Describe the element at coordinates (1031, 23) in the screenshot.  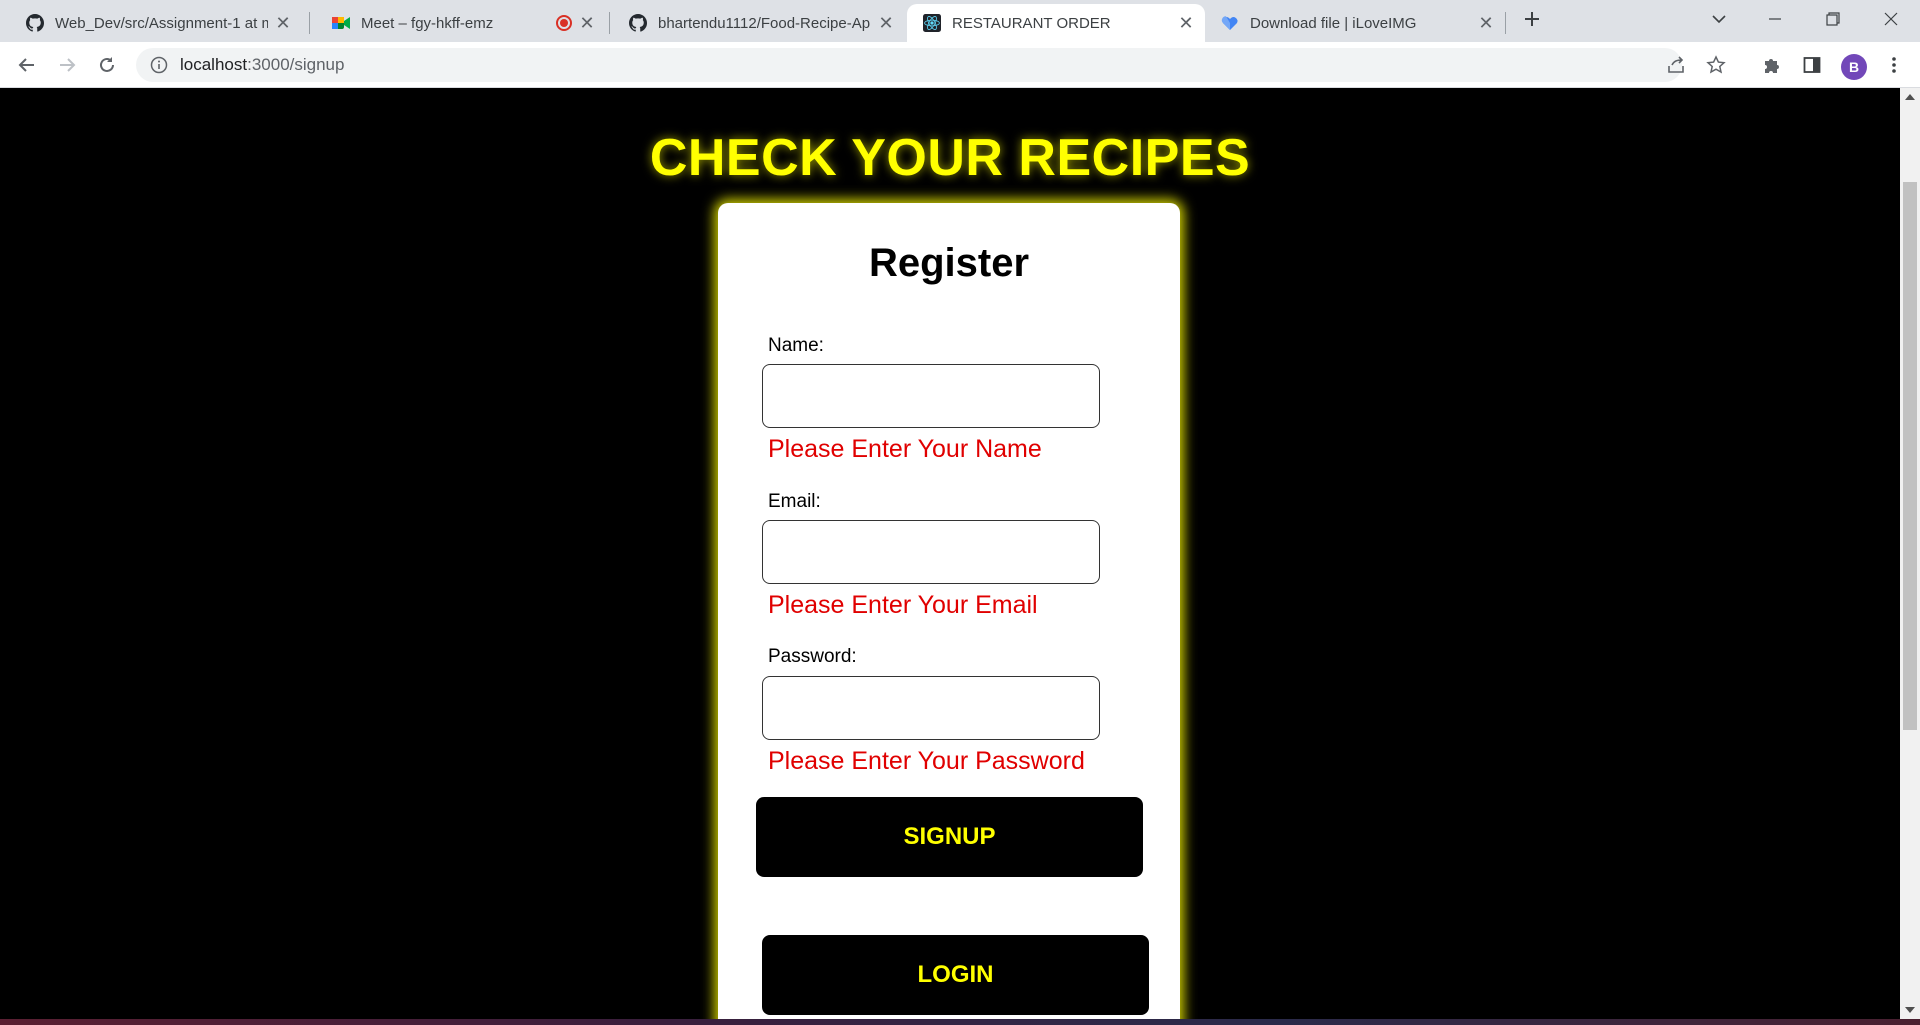
I see `tab-title: RESTAURANT ORDER` at that location.